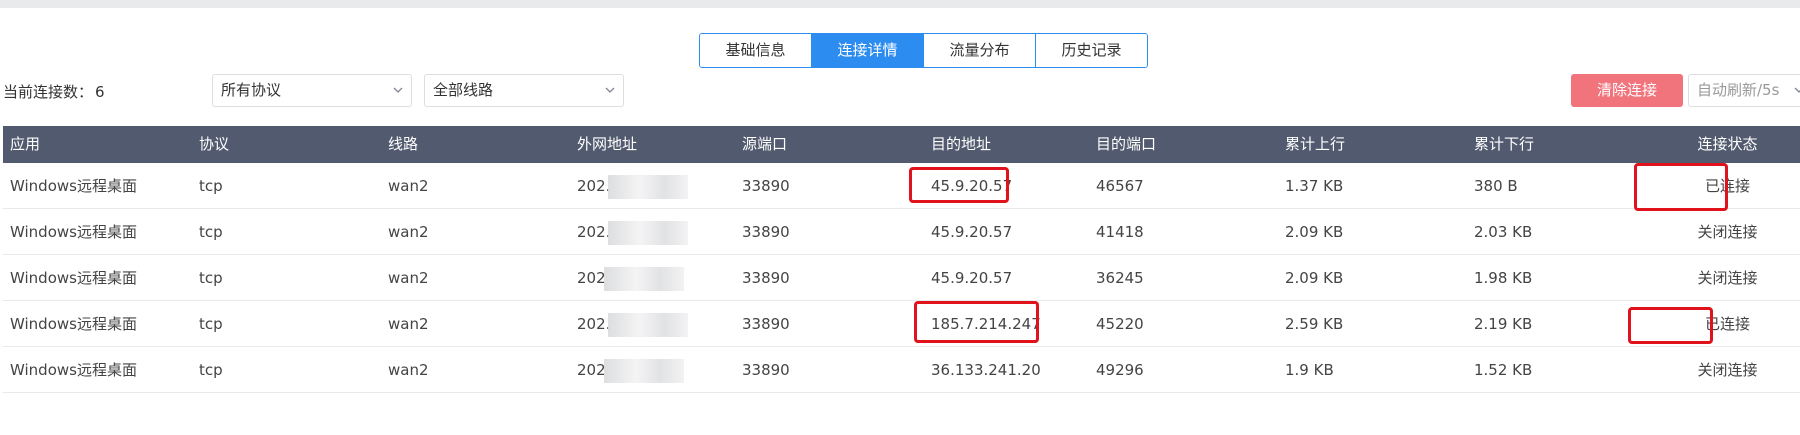  I want to click on clear-connections-button: 清除连接, so click(1627, 90).